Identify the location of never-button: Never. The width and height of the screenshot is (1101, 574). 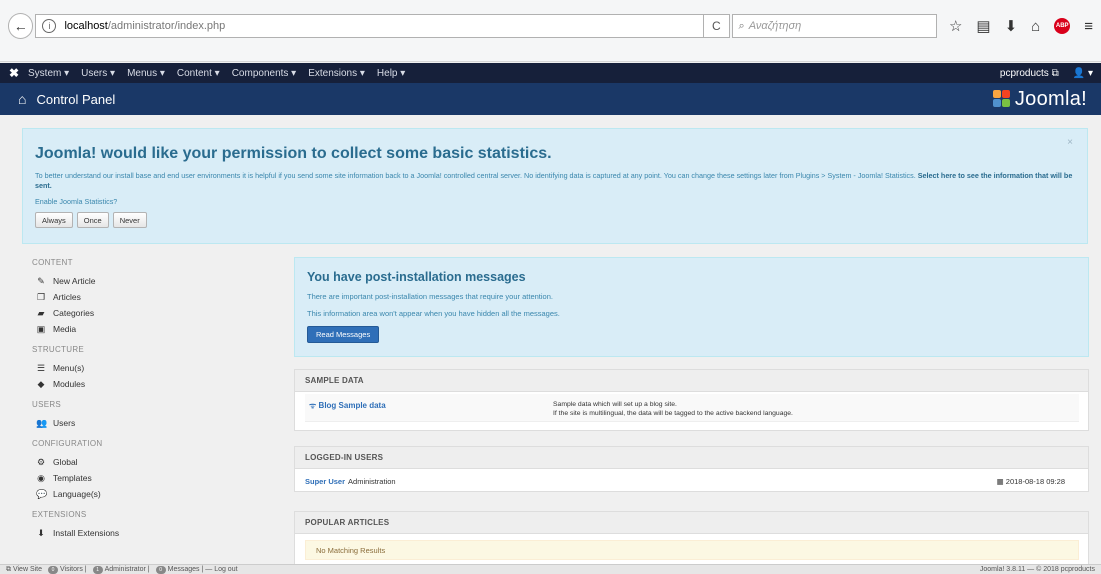
(129, 220).